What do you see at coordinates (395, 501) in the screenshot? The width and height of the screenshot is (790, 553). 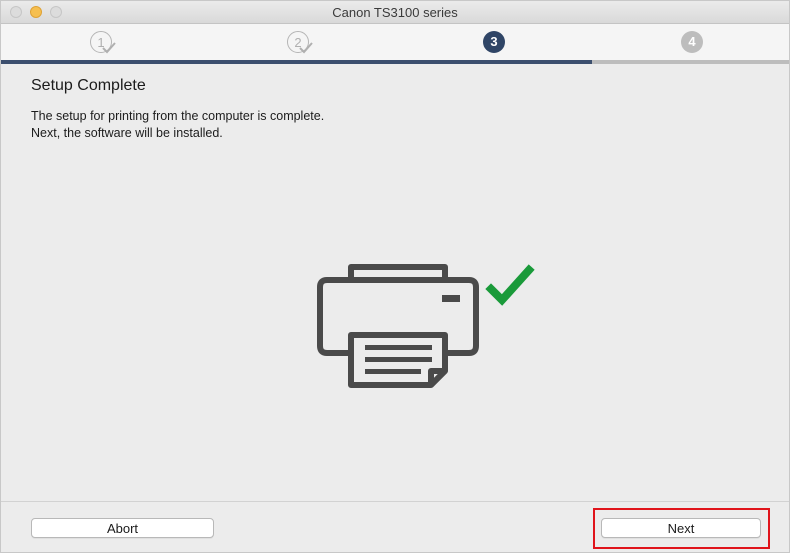 I see `footer-divider` at bounding box center [395, 501].